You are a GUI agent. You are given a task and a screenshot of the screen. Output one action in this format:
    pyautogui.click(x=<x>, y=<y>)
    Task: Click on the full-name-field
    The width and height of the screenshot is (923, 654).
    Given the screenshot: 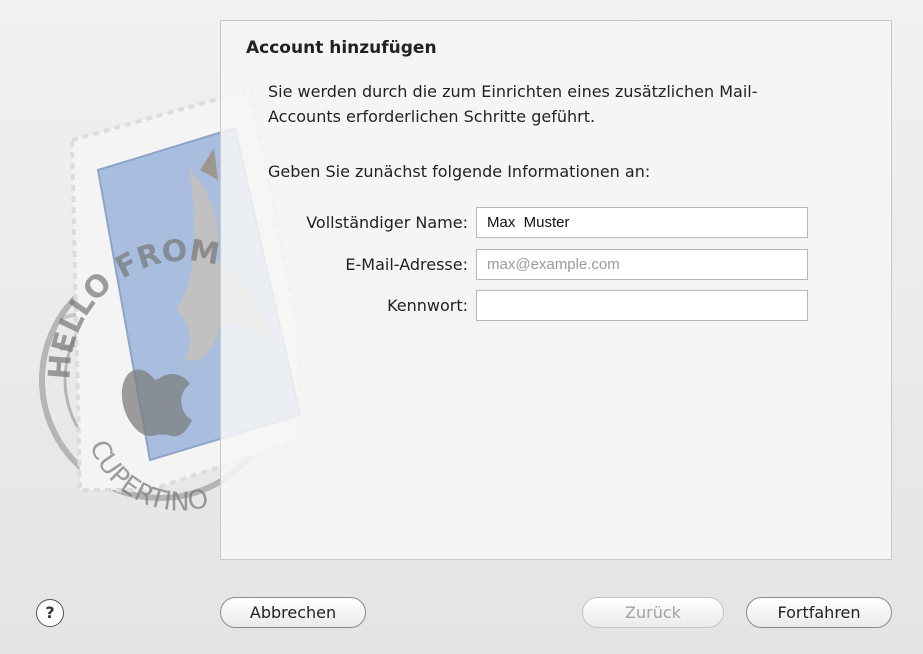 What is the action you would take?
    pyautogui.click(x=642, y=222)
    